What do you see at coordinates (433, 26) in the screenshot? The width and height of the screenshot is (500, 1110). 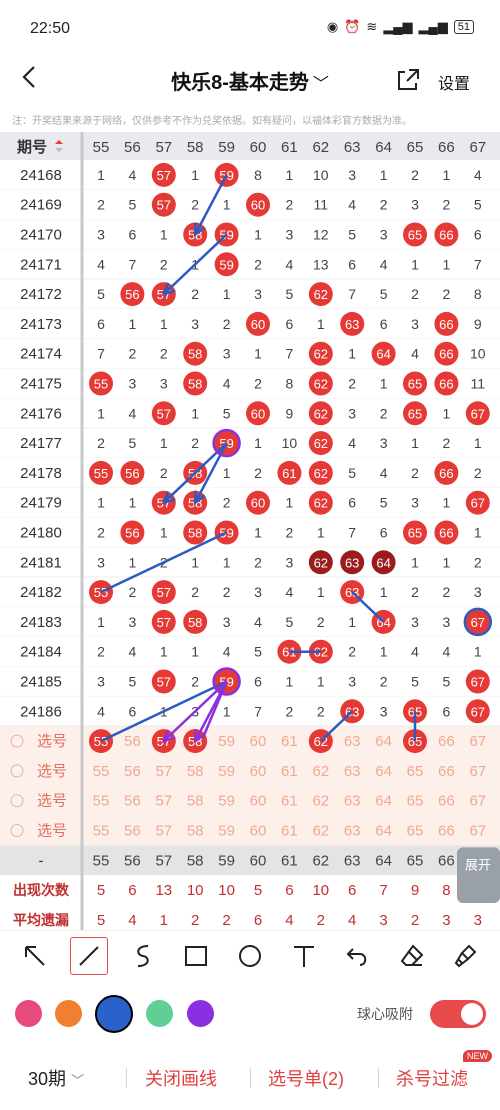 I see `signal-2-icon: ▂▄▆` at bounding box center [433, 26].